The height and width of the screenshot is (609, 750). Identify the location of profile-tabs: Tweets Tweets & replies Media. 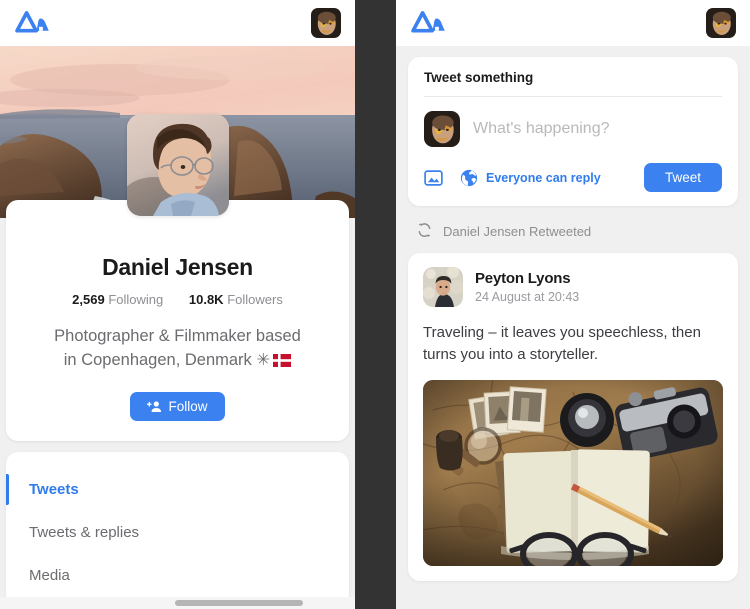
(177, 529).